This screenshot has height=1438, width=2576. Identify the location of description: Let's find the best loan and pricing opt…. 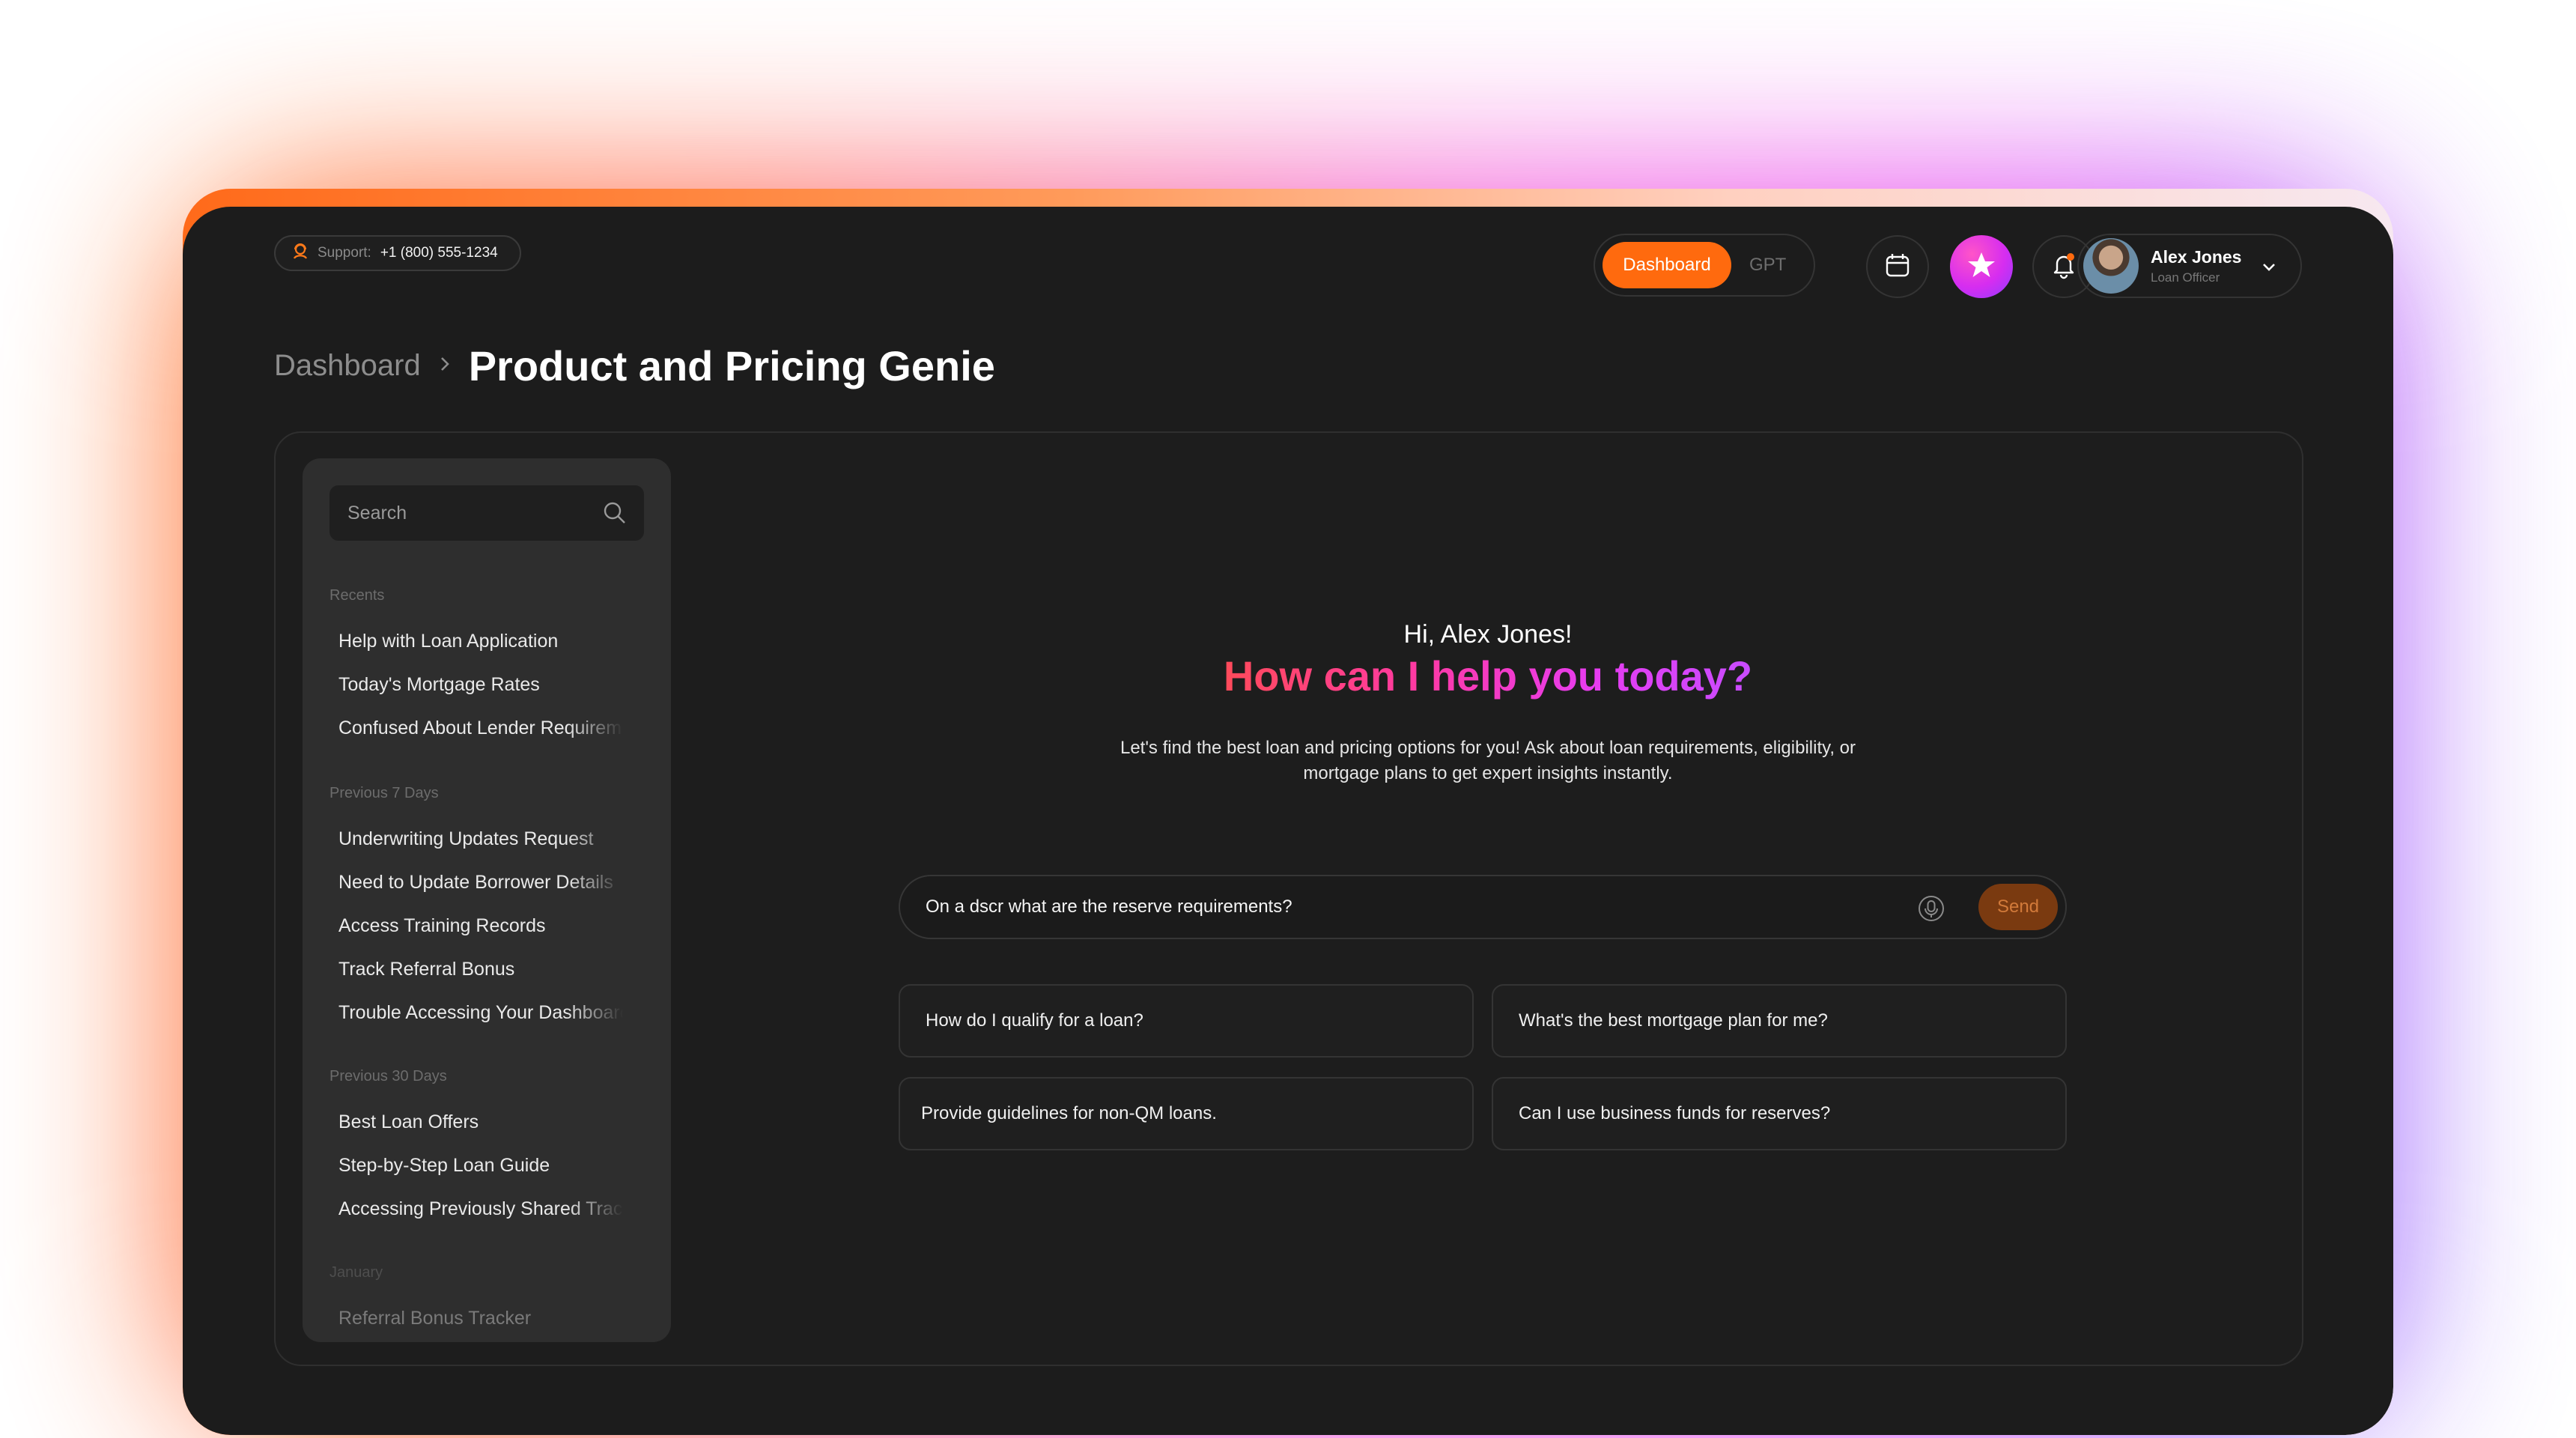
(1488, 760).